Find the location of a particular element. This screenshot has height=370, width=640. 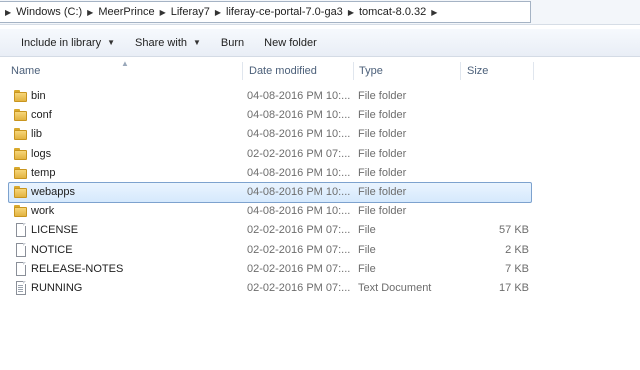

file-name: bin is located at coordinates (38, 96).